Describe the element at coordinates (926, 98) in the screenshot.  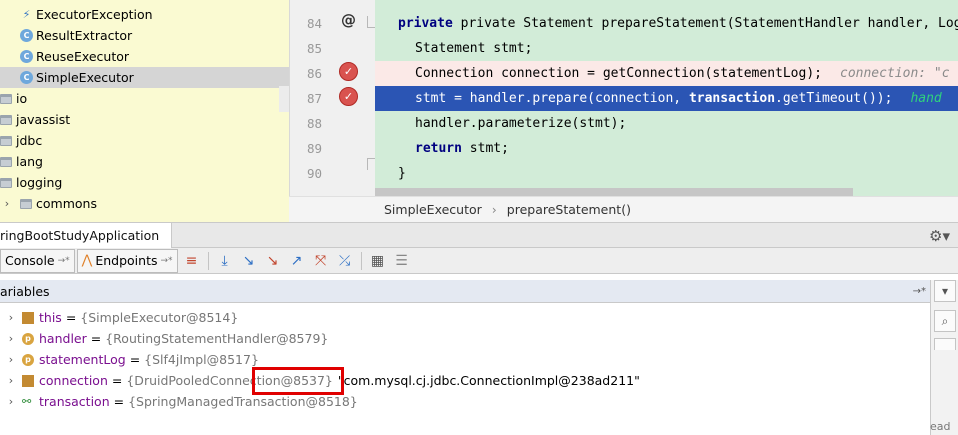
I see `inline-debug-hint: hand` at that location.